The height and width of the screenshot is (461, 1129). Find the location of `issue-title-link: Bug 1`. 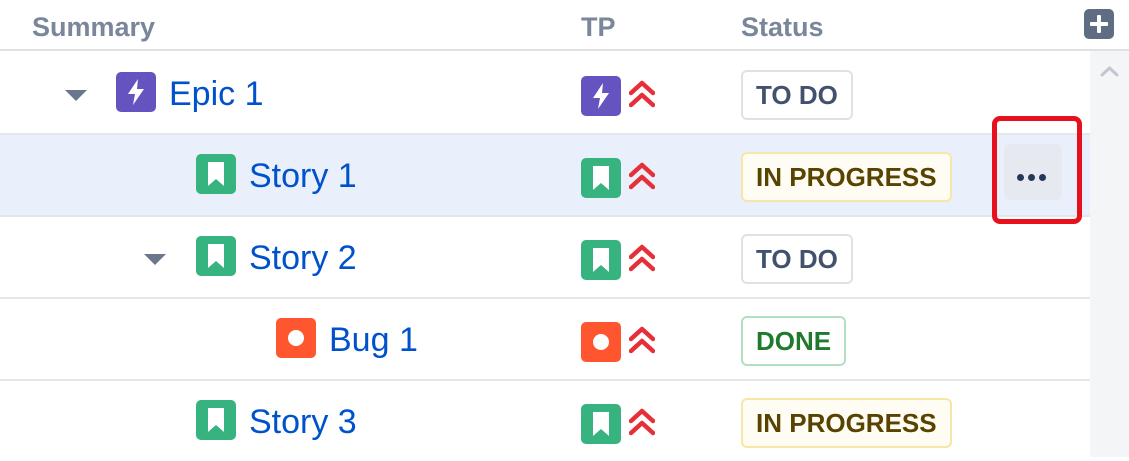

issue-title-link: Bug 1 is located at coordinates (373, 340).